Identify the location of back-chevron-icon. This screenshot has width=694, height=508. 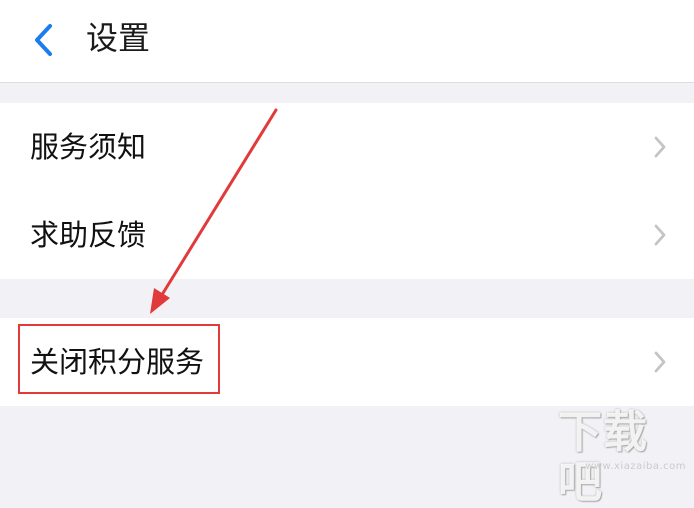
(46, 40).